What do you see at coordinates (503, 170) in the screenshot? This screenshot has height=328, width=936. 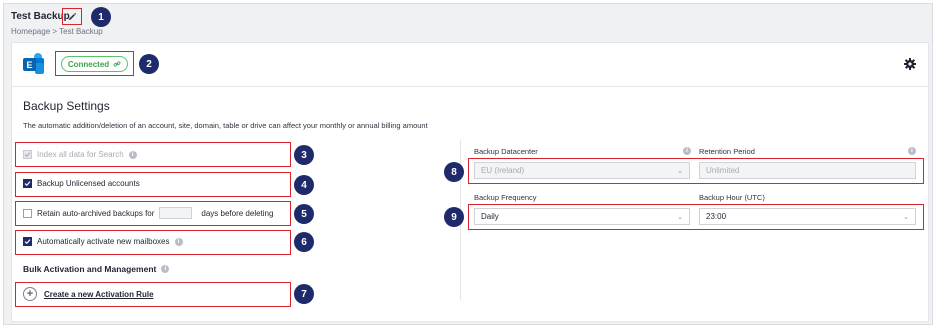 I see `datacenter-value: EU (Ireland)` at bounding box center [503, 170].